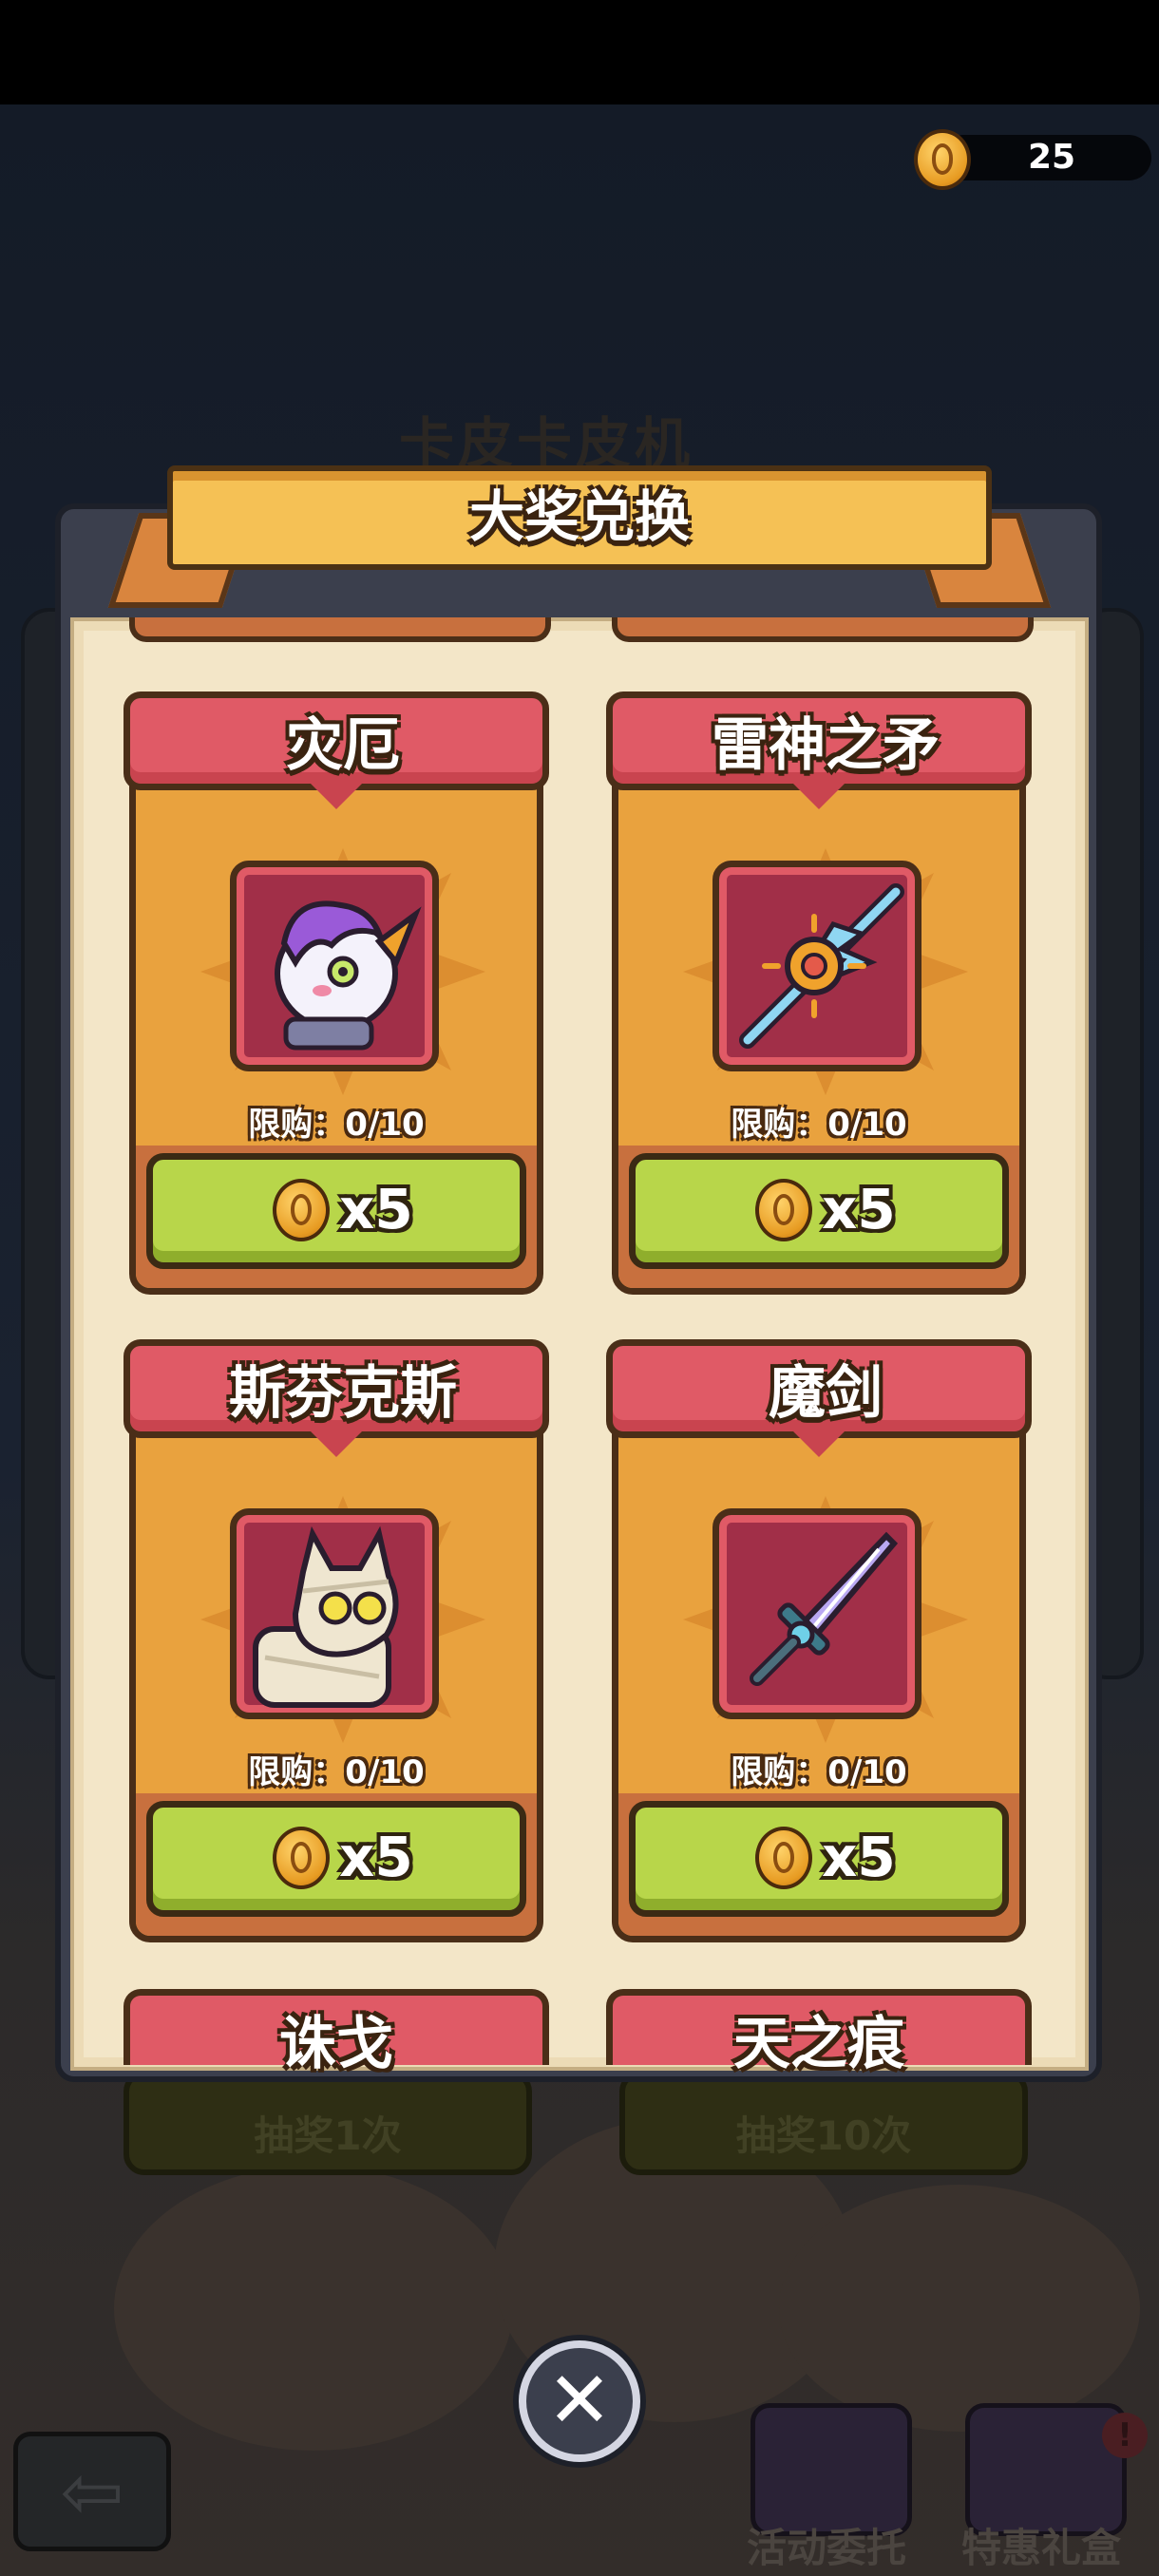 The height and width of the screenshot is (2576, 1159). I want to click on reward-card-partial: 天之痕, so click(819, 2033).